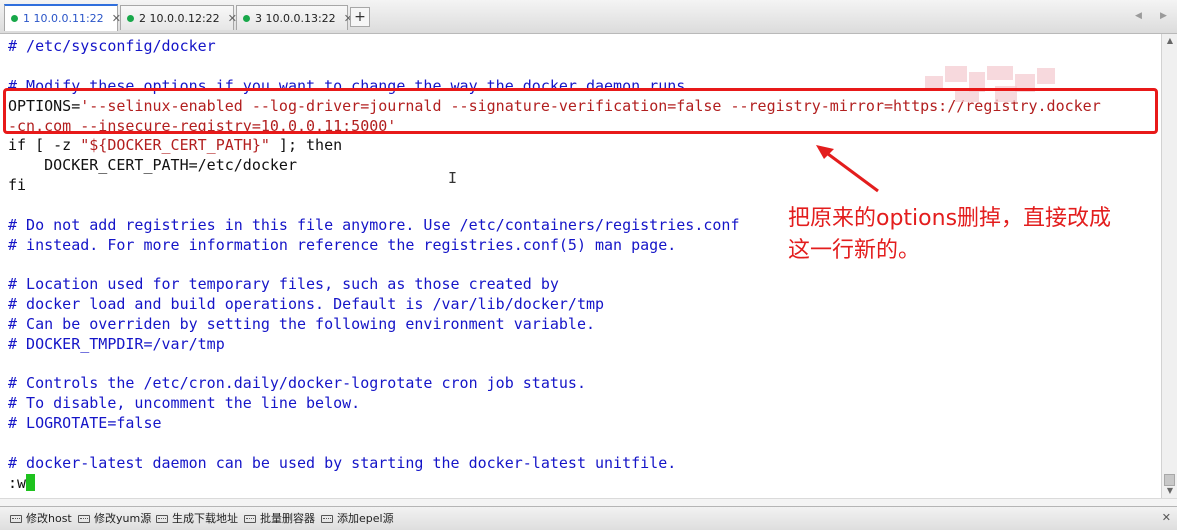 This screenshot has width=1177, height=530. I want to click on terminal-line: # To disable, uncomment the line below., so click(184, 403).